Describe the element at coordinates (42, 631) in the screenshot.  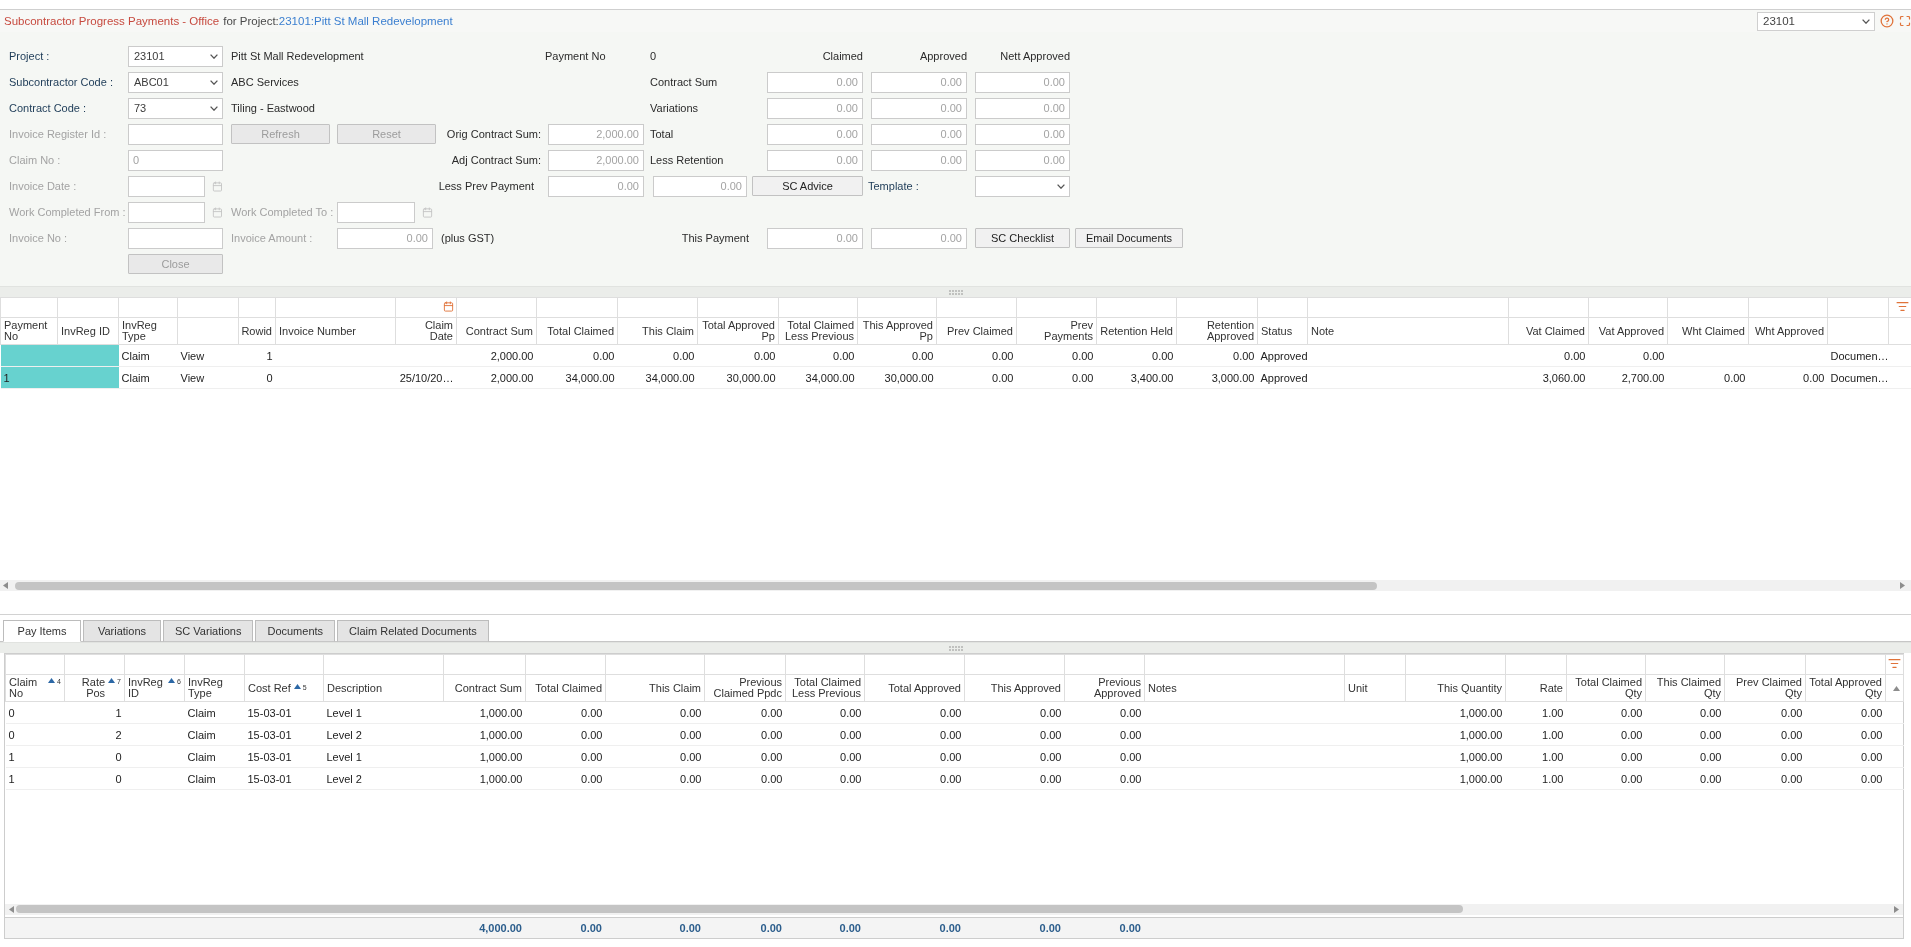
I see `tab: Pay Items` at that location.